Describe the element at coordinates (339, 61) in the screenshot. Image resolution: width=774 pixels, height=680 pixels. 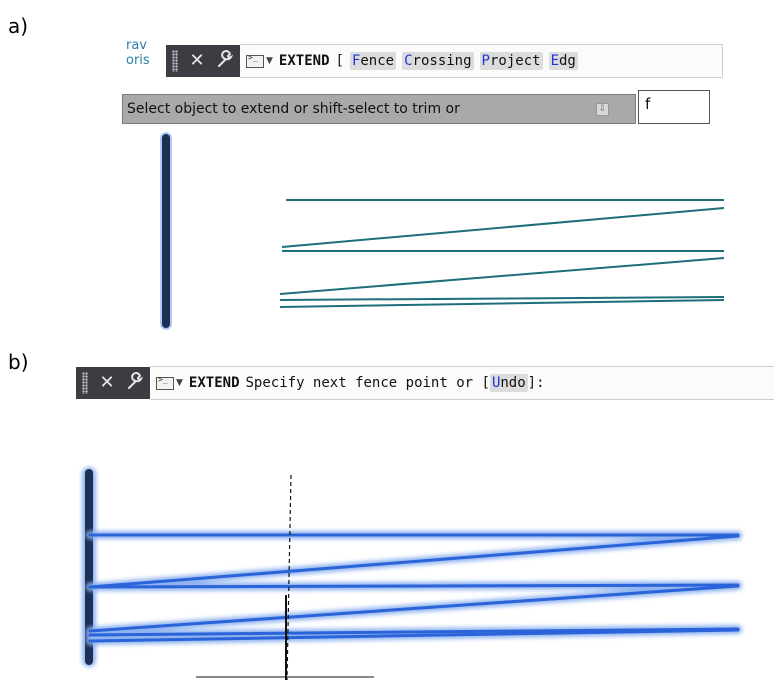
I see `option-bracket: [` at that location.